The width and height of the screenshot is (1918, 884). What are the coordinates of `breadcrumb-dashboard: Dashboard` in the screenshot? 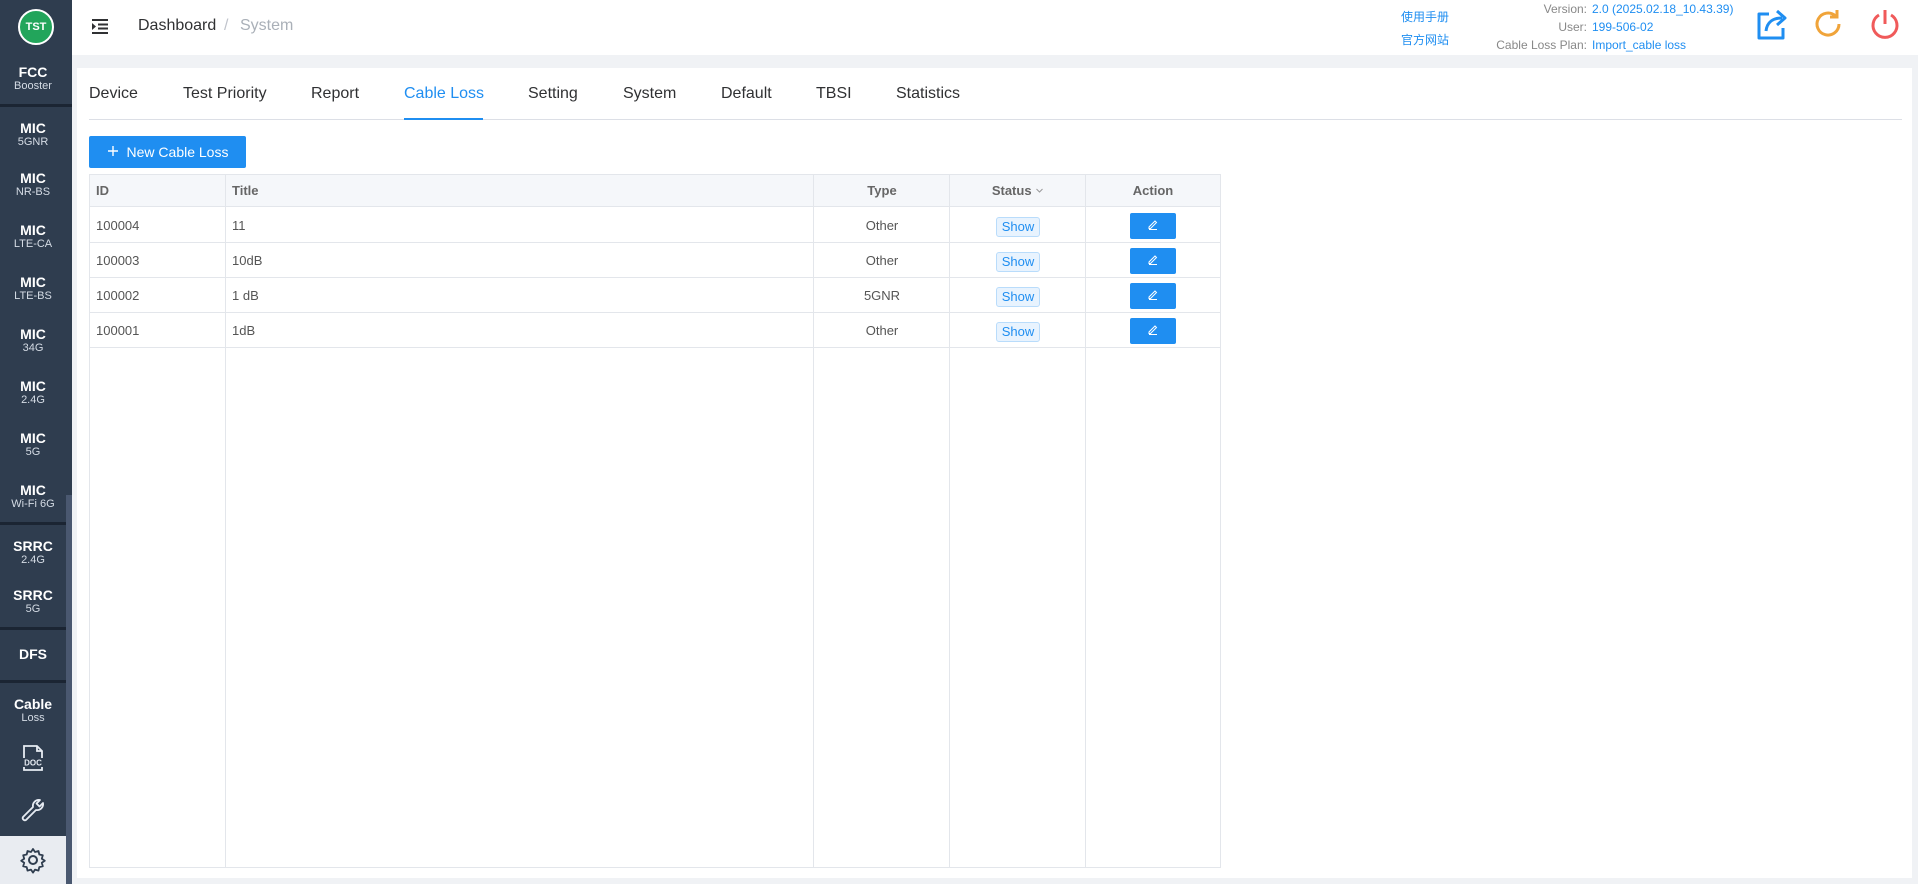 It's located at (177, 26).